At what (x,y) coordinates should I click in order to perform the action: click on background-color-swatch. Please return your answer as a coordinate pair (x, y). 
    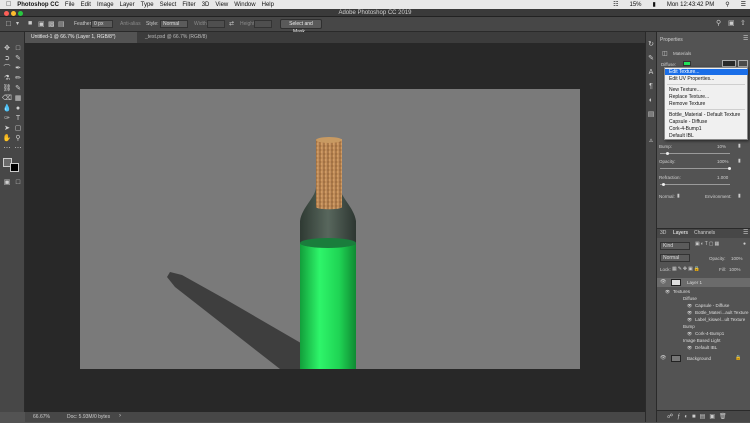
    Looking at the image, I should click on (14, 167).